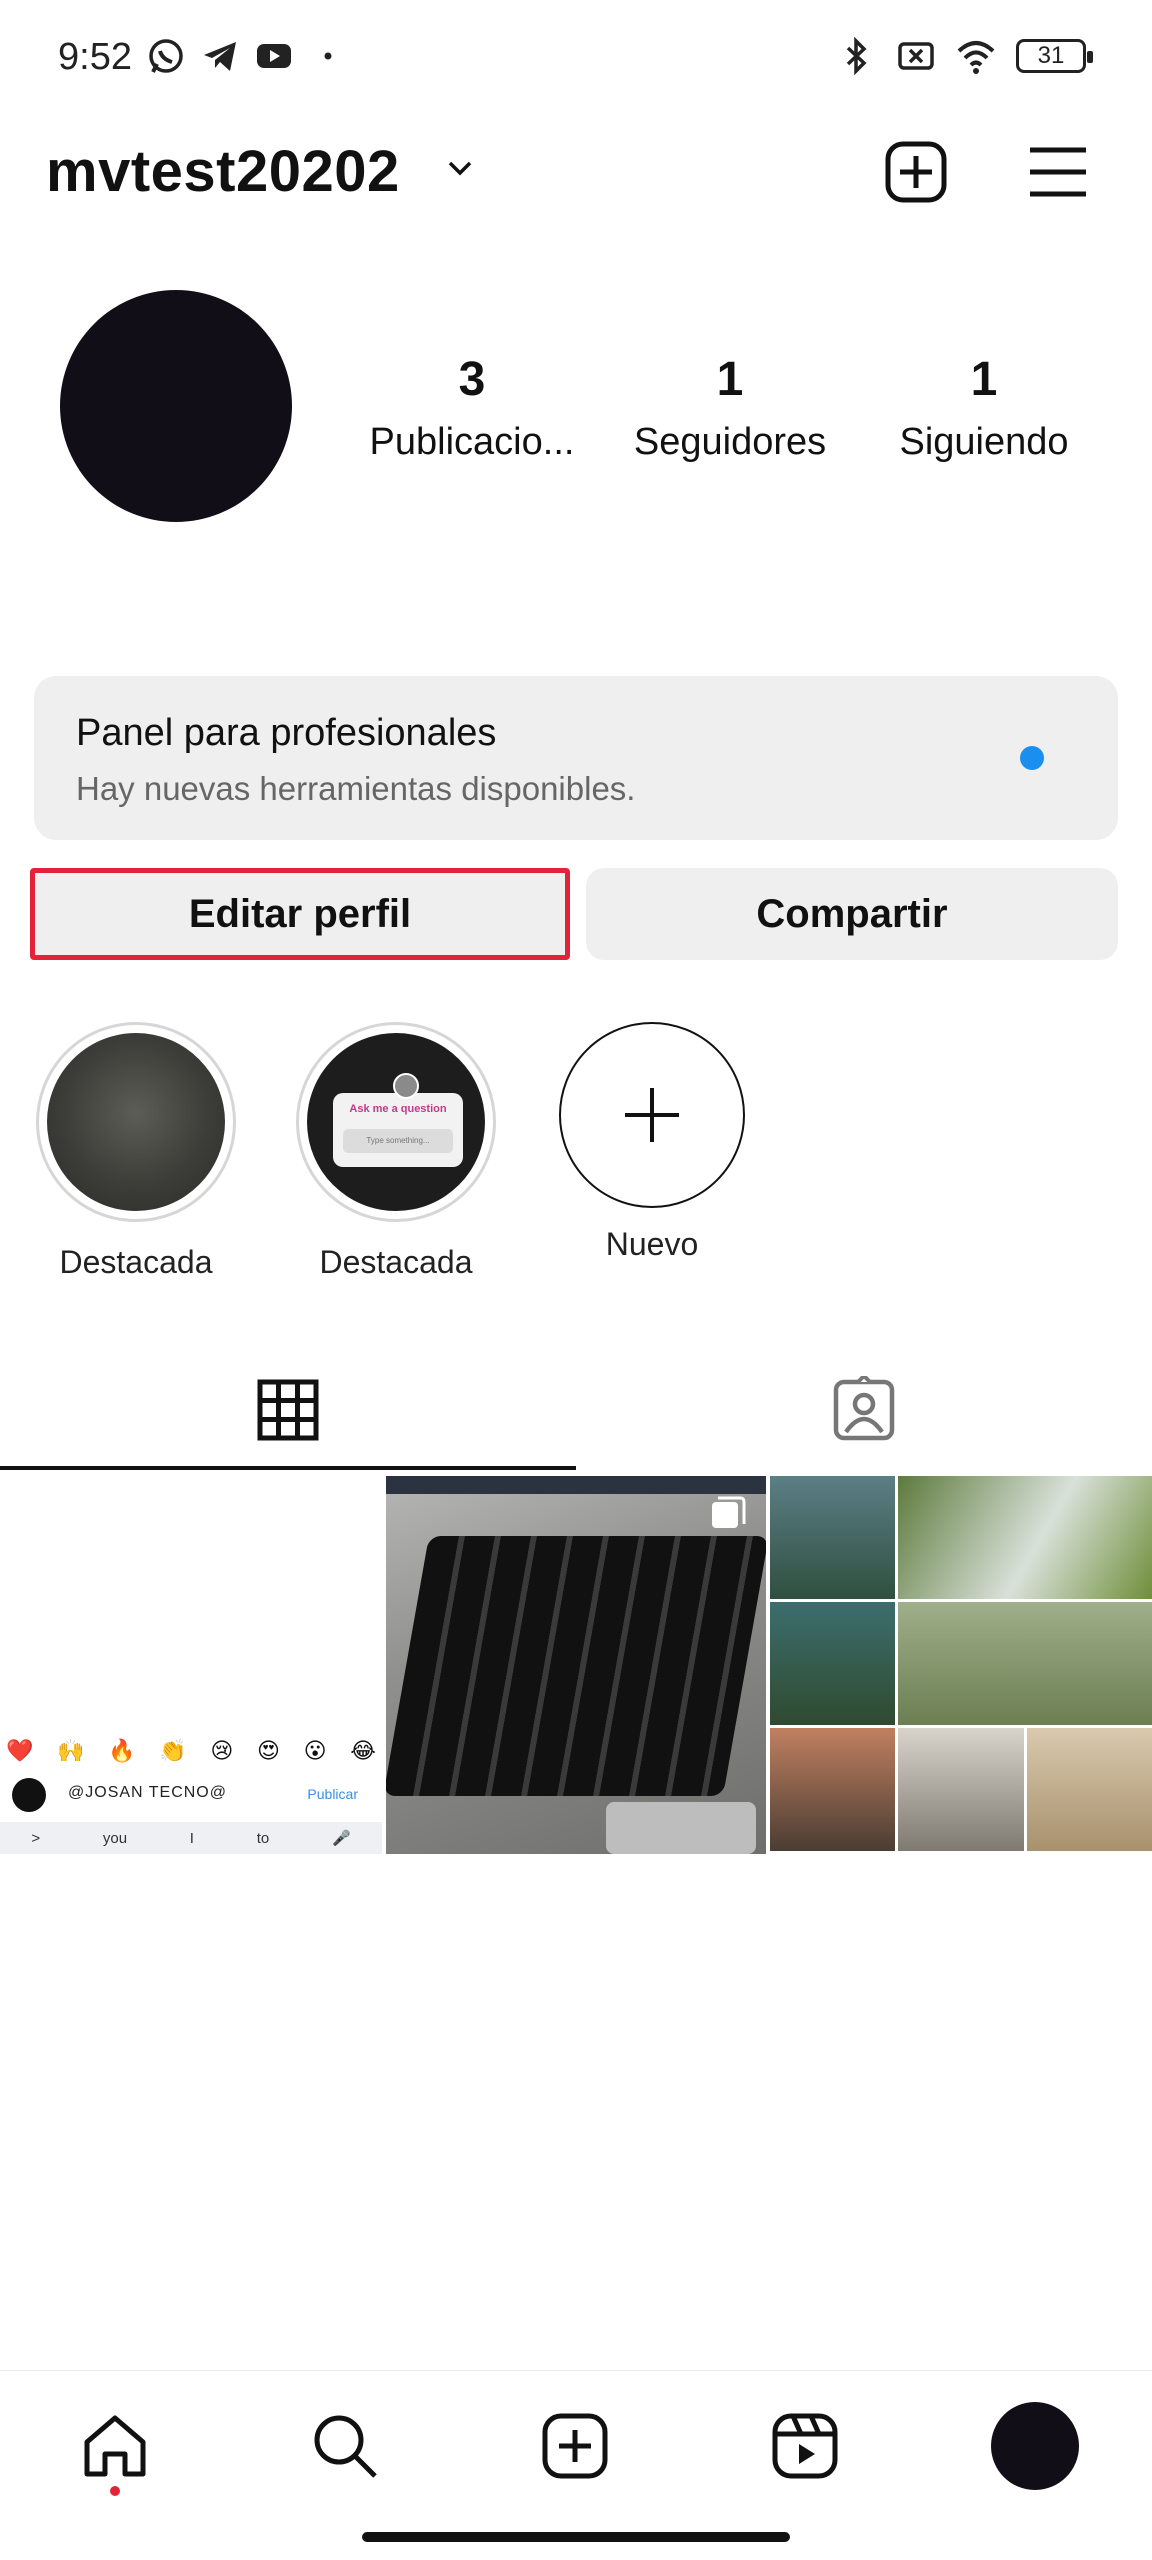 The height and width of the screenshot is (2560, 1152). Describe the element at coordinates (916, 172) in the screenshot. I see `add-square-icon` at that location.